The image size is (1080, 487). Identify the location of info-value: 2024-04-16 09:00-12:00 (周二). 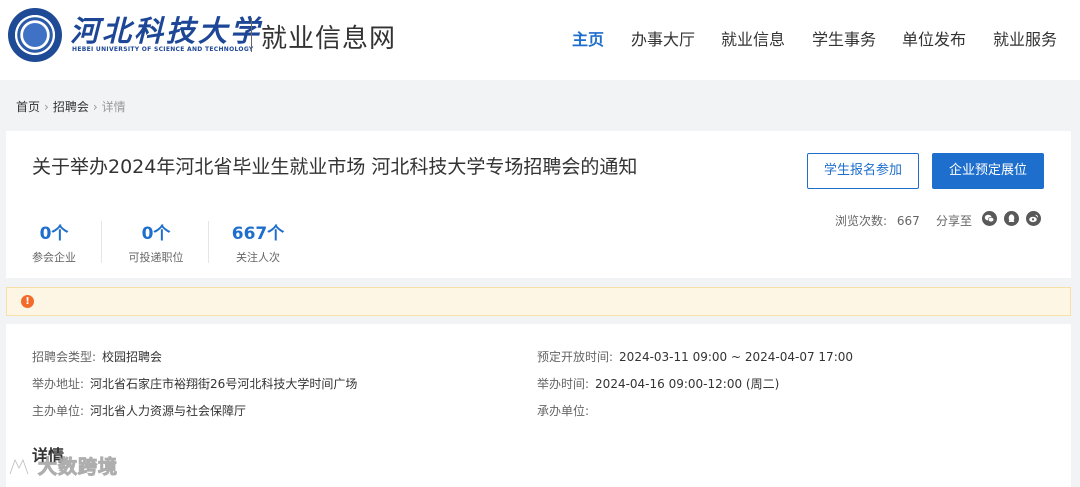
(687, 384).